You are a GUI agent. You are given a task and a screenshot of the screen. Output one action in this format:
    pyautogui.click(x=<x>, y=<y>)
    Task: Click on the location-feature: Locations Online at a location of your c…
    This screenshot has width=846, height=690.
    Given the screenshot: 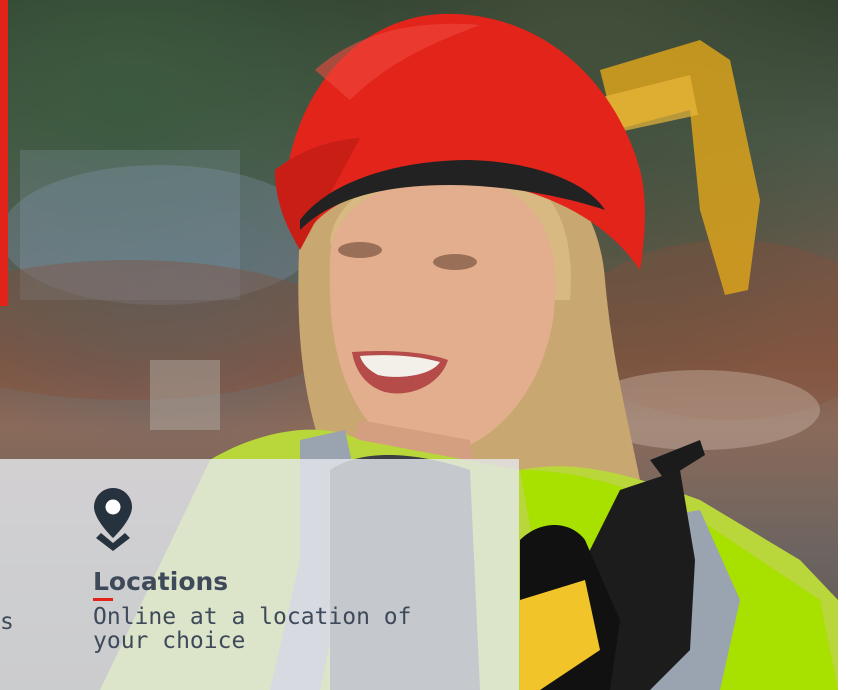 What is the action you would take?
    pyautogui.click(x=293, y=570)
    